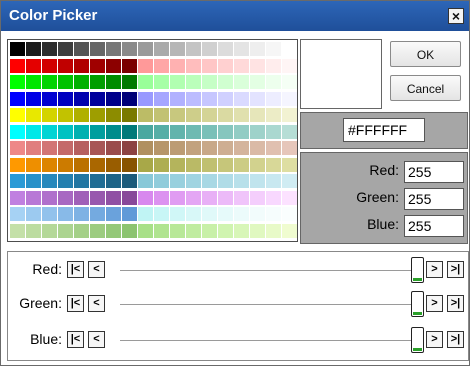 The width and height of the screenshot is (470, 366). Describe the element at coordinates (434, 303) in the screenshot. I see `green-next-button: >` at that location.